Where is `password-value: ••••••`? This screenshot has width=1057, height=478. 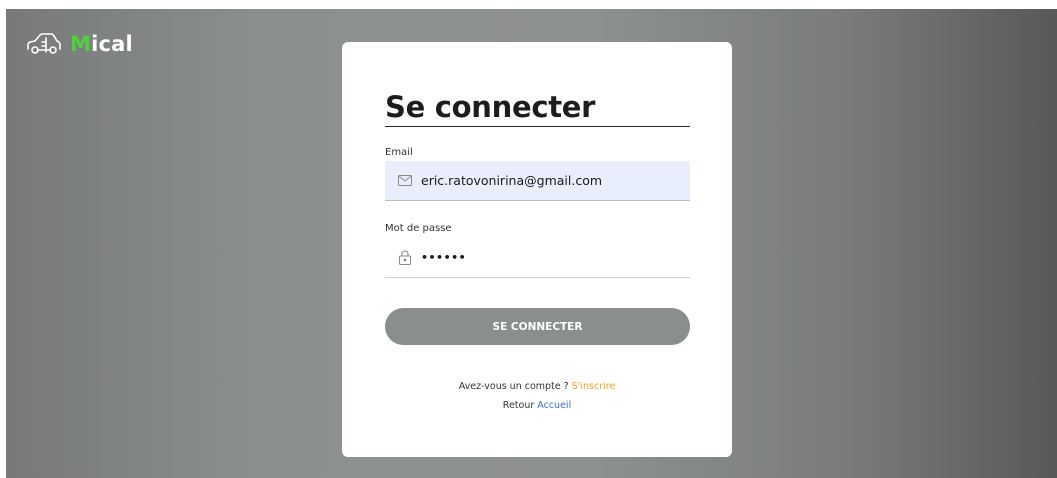
password-value: •••••• is located at coordinates (444, 257).